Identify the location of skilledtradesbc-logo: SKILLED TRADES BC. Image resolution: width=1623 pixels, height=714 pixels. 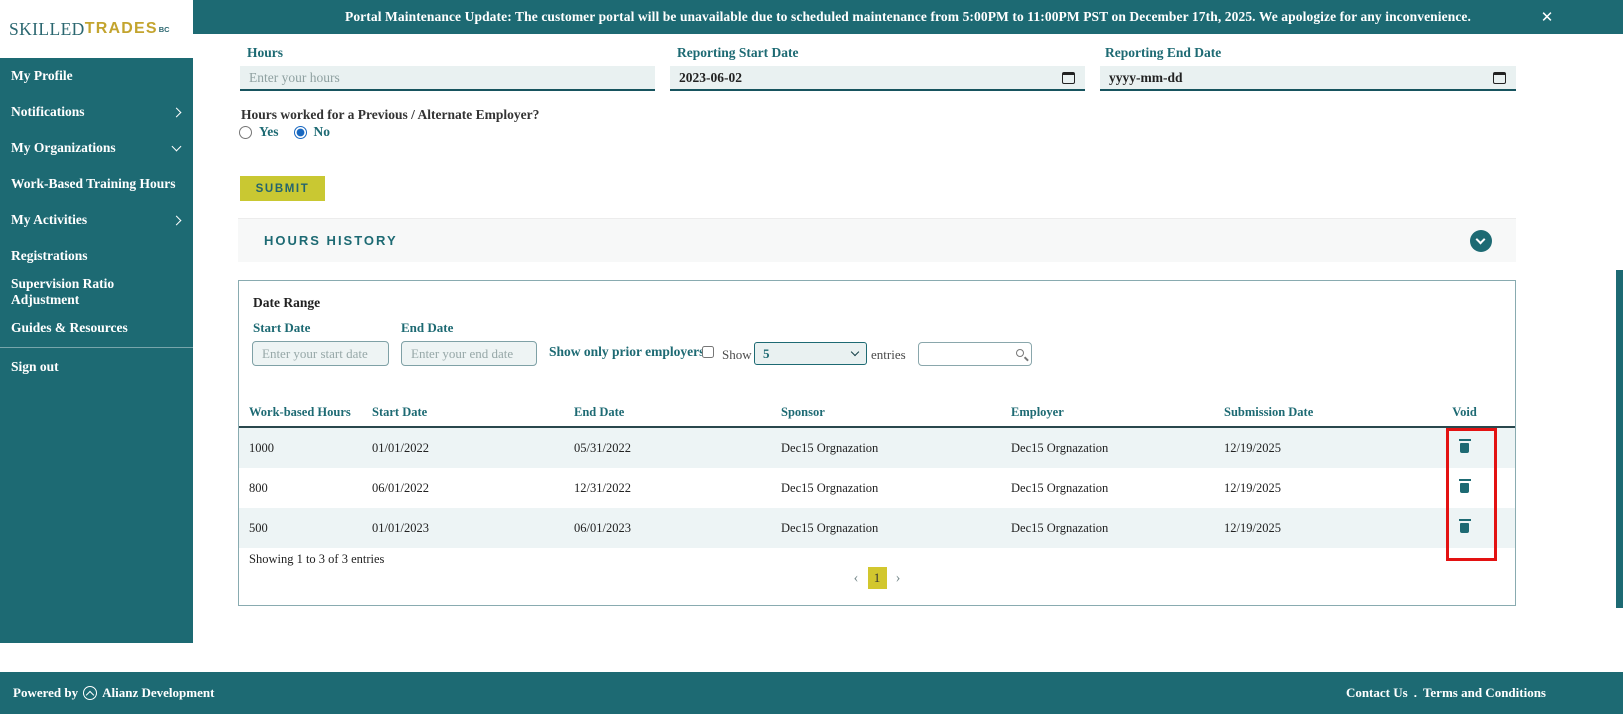
(96, 29).